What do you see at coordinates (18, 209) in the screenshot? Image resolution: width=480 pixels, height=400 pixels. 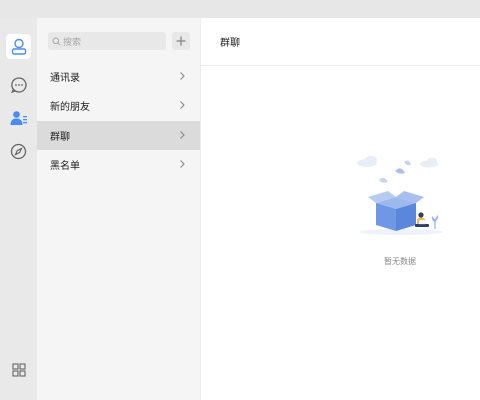 I see `left-rail` at bounding box center [18, 209].